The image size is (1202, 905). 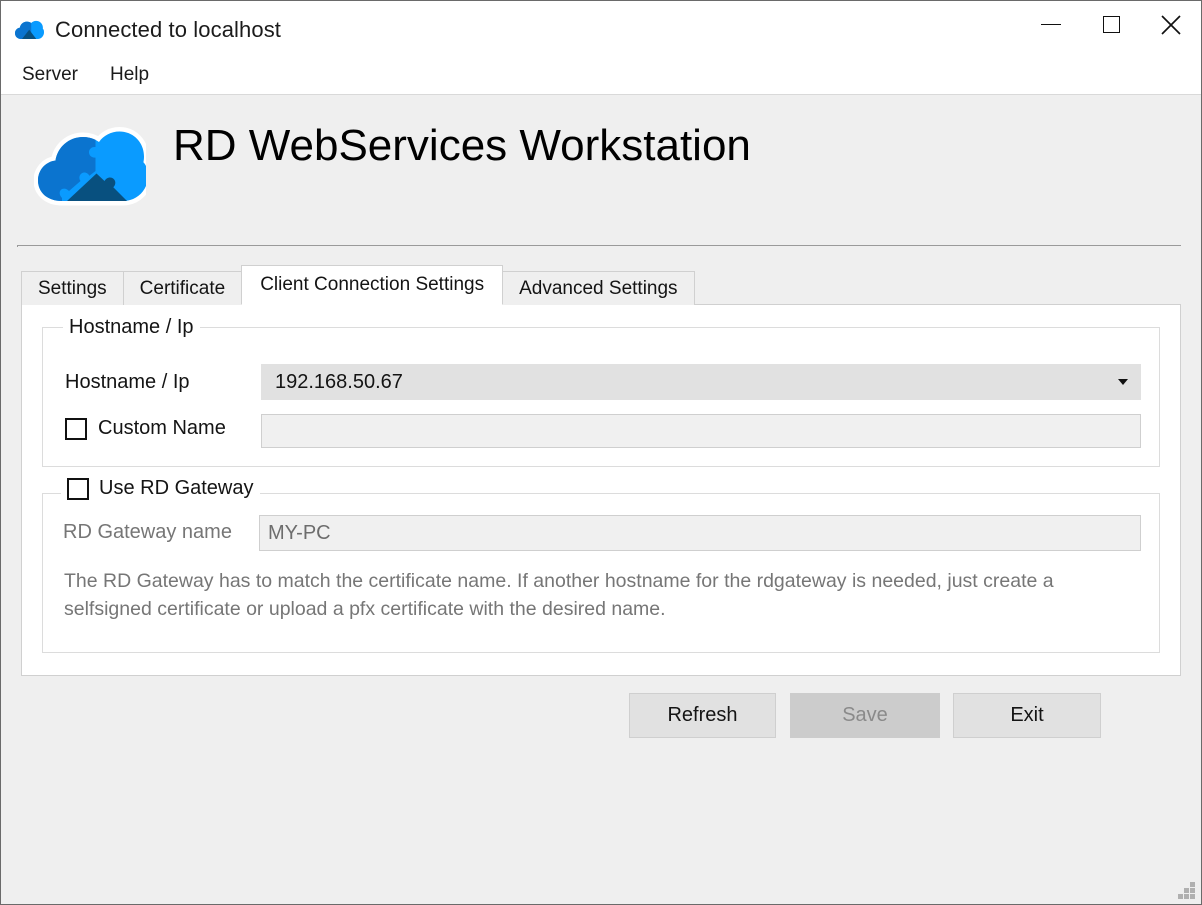 I want to click on rd-gateway-name-label: RD Gateway name, so click(x=147, y=532).